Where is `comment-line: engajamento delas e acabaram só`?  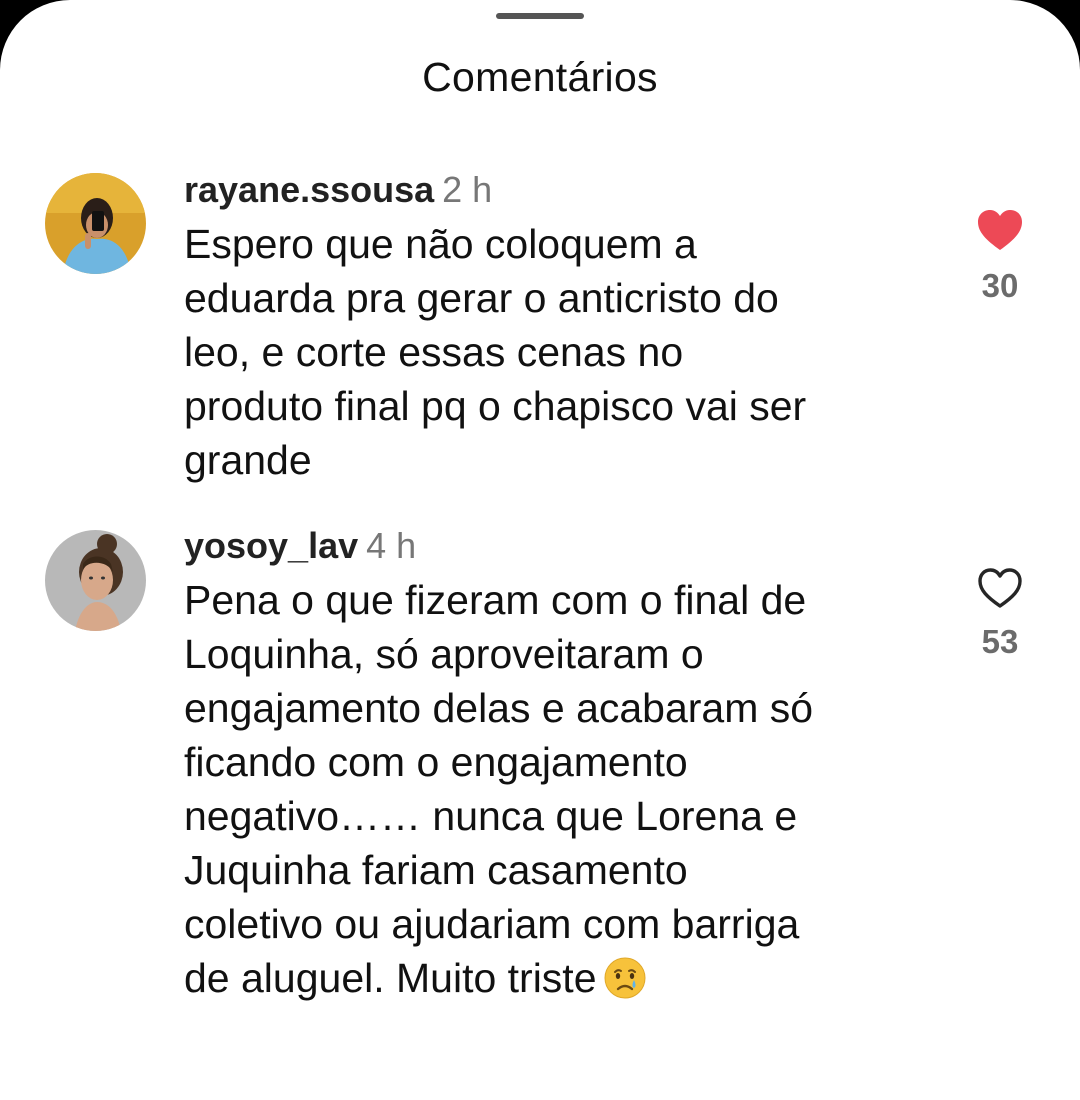
comment-line: engajamento delas e acabaram só is located at coordinates (499, 708).